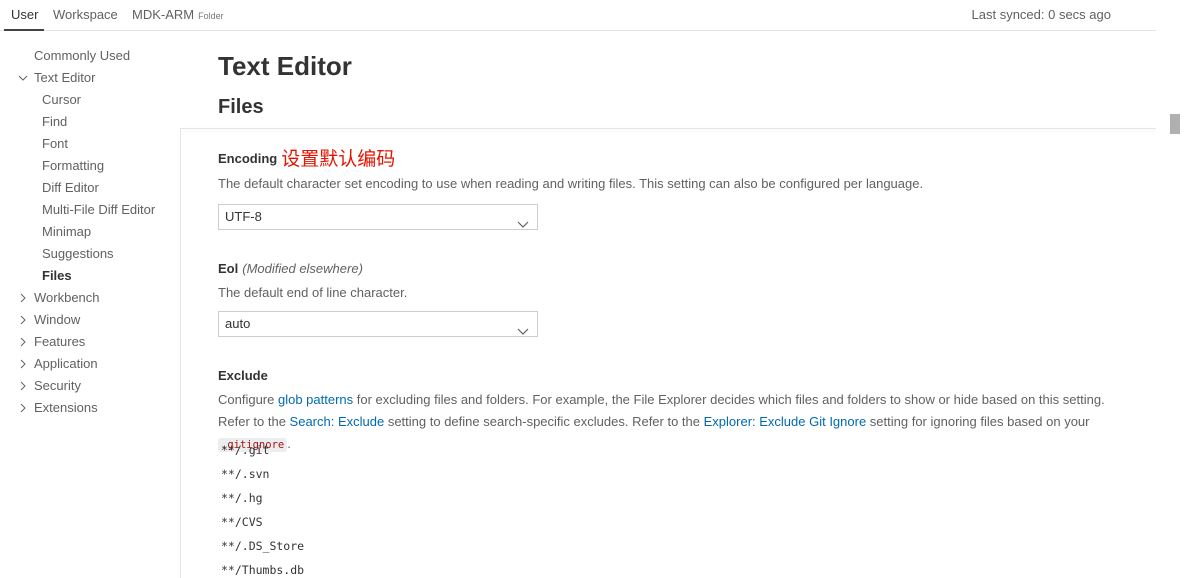 The height and width of the screenshot is (578, 1200). I want to click on toc-item-files: Files, so click(57, 276).